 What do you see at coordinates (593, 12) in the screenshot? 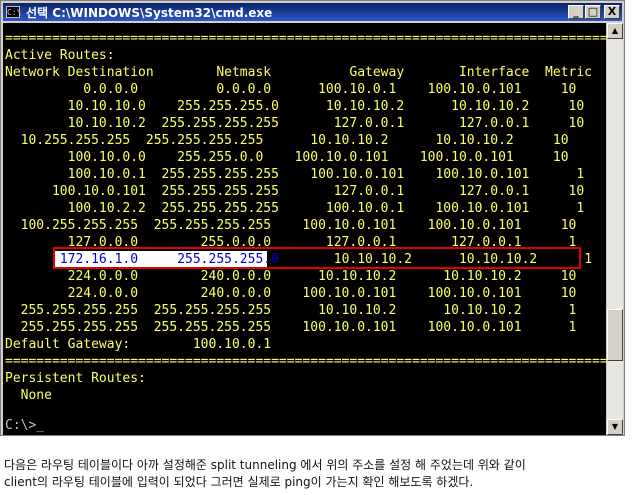
I see `maximize-button: □` at bounding box center [593, 12].